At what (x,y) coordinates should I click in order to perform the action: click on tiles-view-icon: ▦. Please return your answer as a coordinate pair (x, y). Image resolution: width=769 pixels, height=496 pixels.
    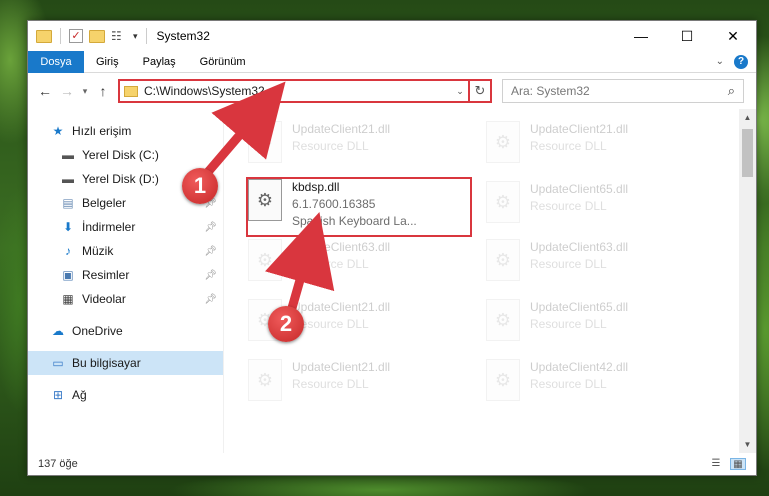
    Looking at the image, I should click on (738, 464).